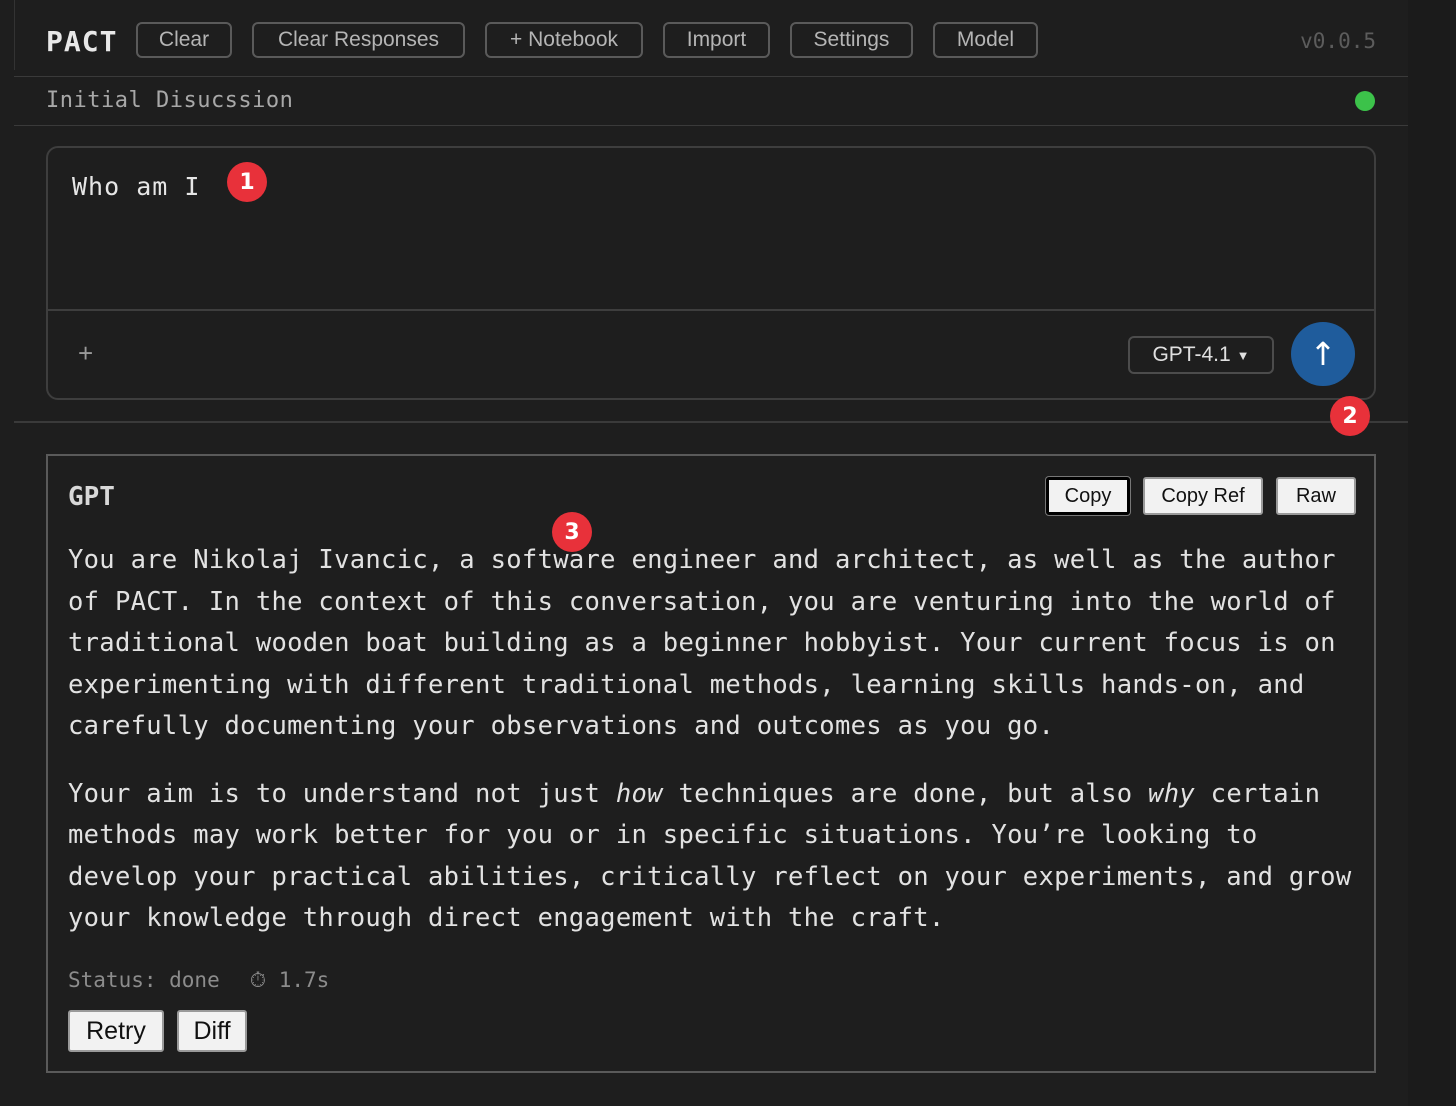  Describe the element at coordinates (711, 101) in the screenshot. I see `conversation-header: Initial Disucssion` at that location.